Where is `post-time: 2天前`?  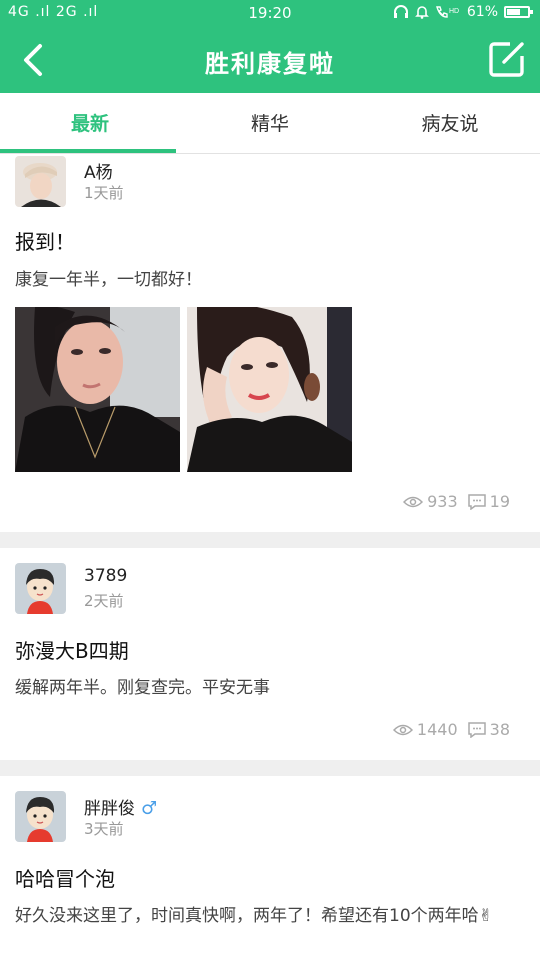
post-time: 2天前 is located at coordinates (104, 601).